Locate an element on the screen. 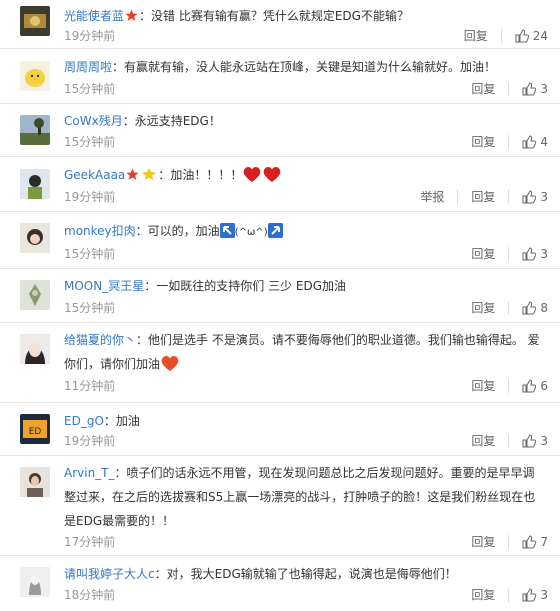  comment-item: monkey扣肉：可以的，加油 (^ω^) 15分钟前 回复 3 is located at coordinates (280, 240).